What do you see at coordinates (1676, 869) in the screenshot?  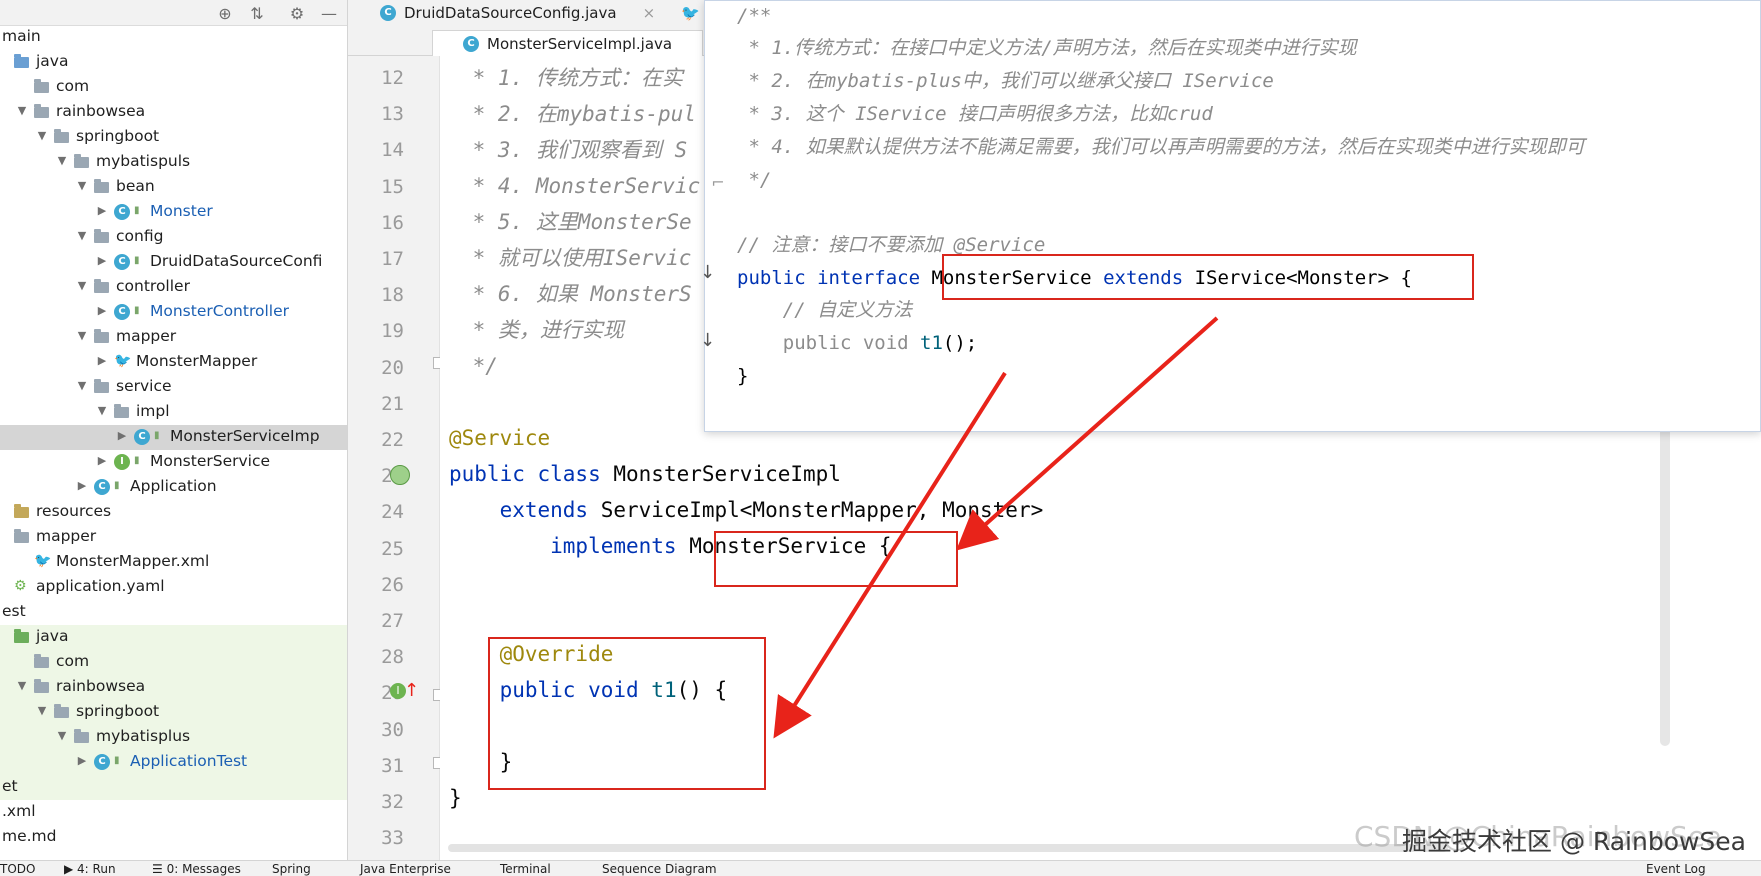 I see `event-log-tab: Event Log` at bounding box center [1676, 869].